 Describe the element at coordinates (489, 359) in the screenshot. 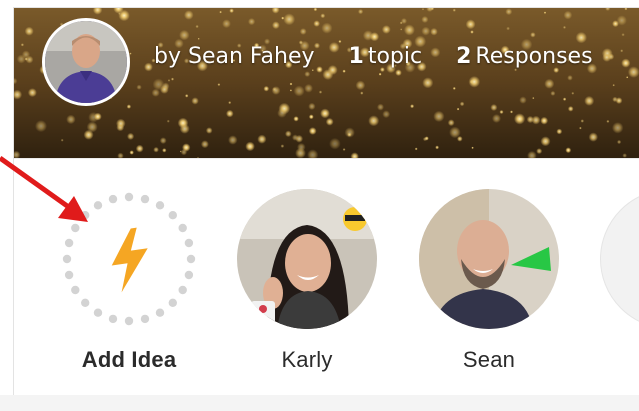

I see `sean-name: Sean` at that location.